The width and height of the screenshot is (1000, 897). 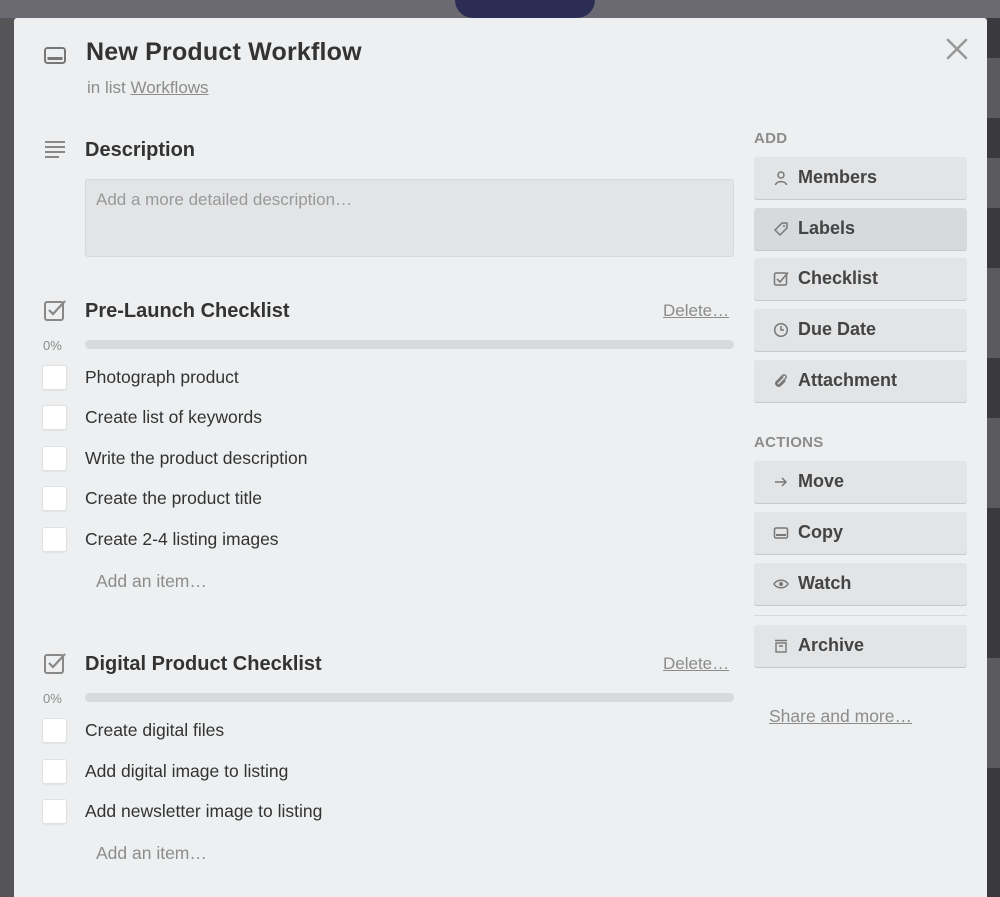 What do you see at coordinates (154, 730) in the screenshot?
I see `checklist-item-text: Create digital files` at bounding box center [154, 730].